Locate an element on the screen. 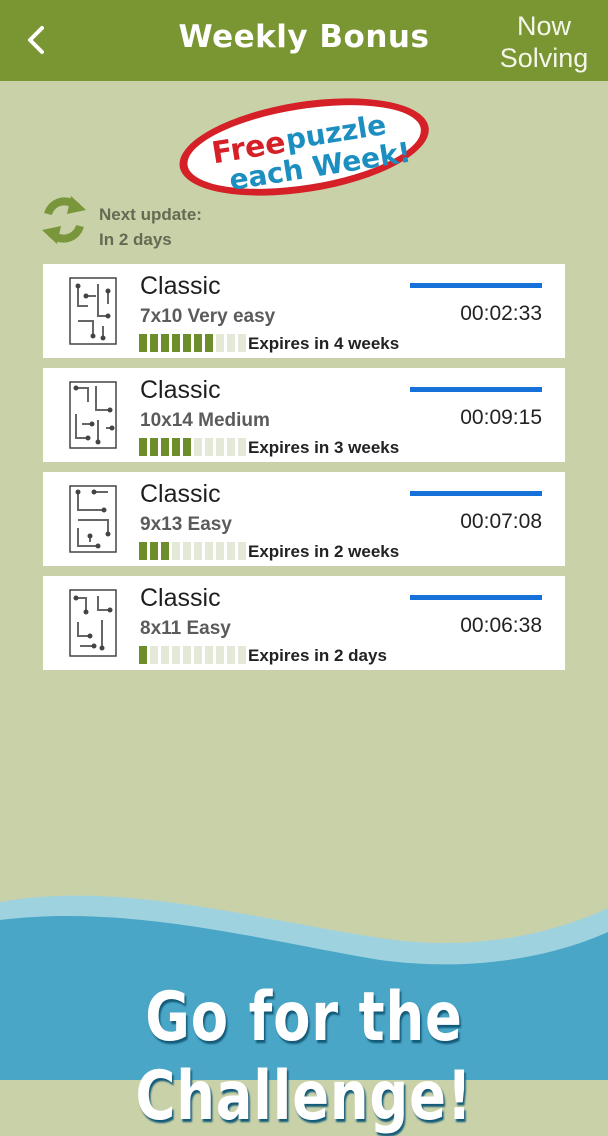 The height and width of the screenshot is (1136, 608). puzzle-size-difficulty: 7x10 Very easy is located at coordinates (208, 316).